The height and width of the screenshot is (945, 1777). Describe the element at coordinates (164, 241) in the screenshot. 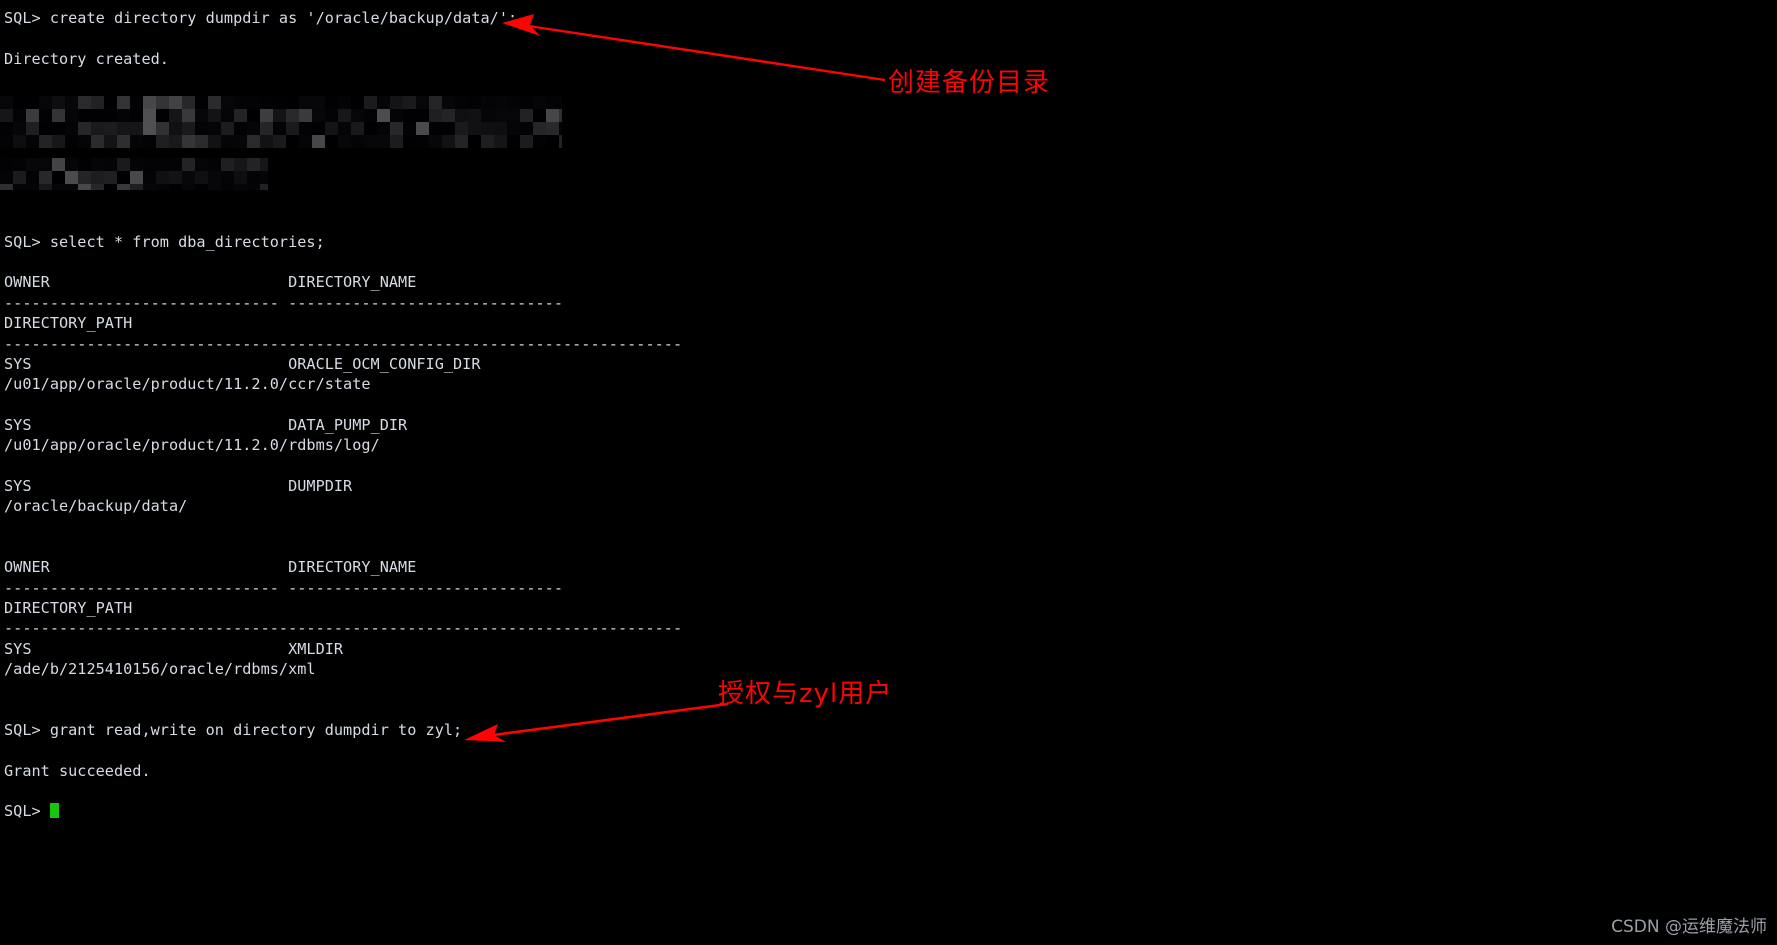

I see `terminal-line: SQL> select * from dba_directories;` at that location.